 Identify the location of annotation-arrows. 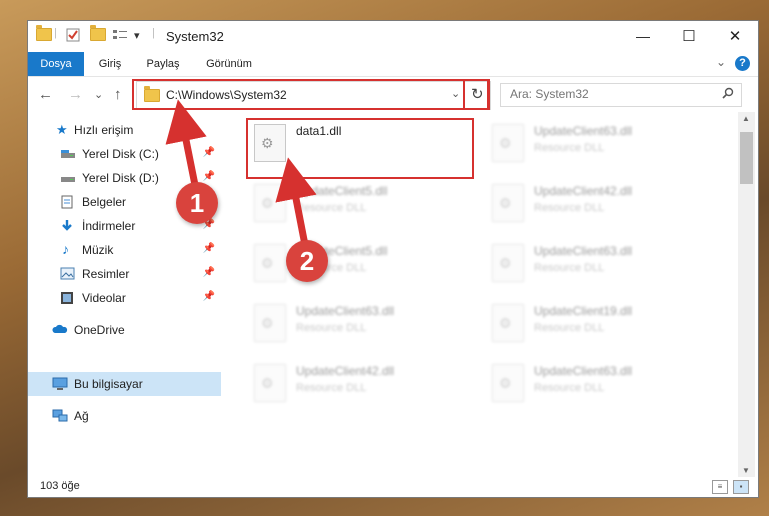
(241, 172).